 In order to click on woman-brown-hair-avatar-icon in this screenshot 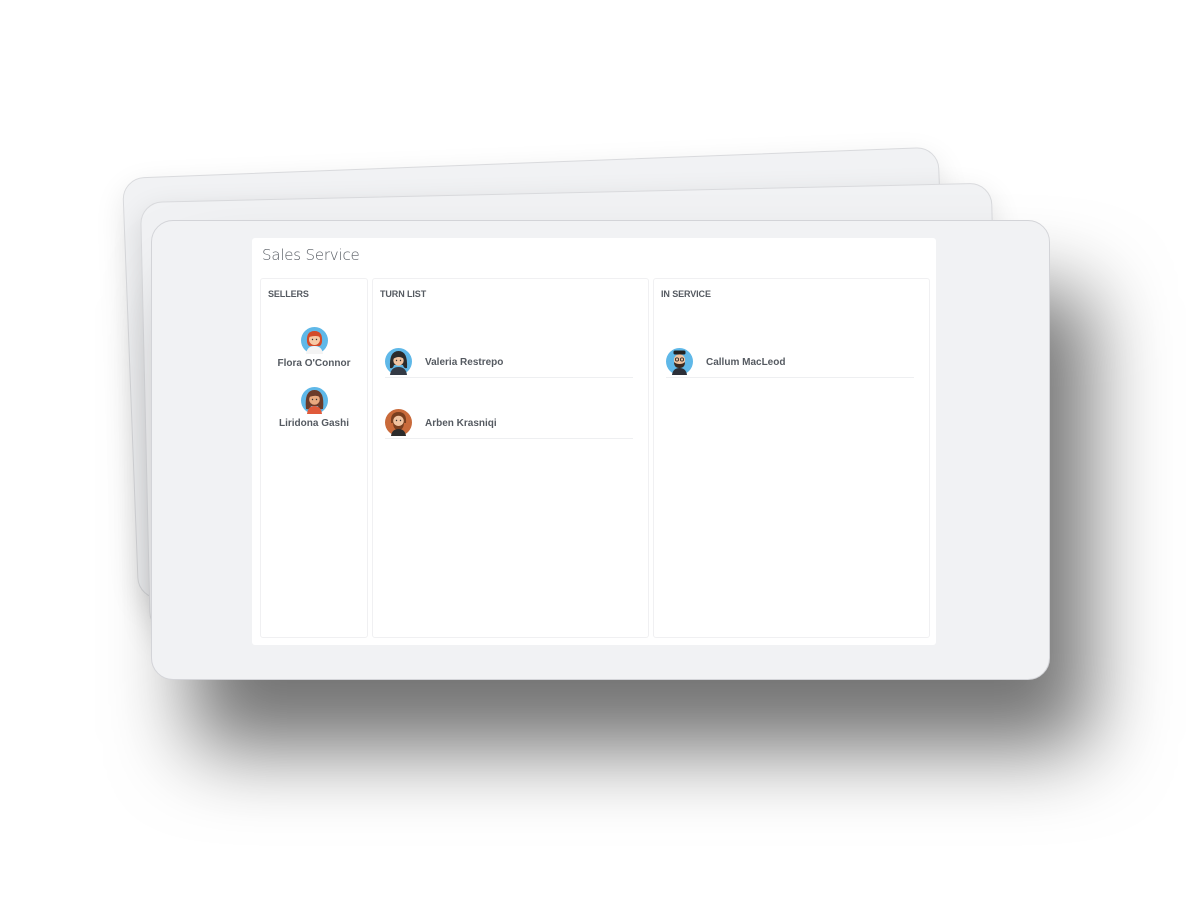, I will do `click(314, 400)`.